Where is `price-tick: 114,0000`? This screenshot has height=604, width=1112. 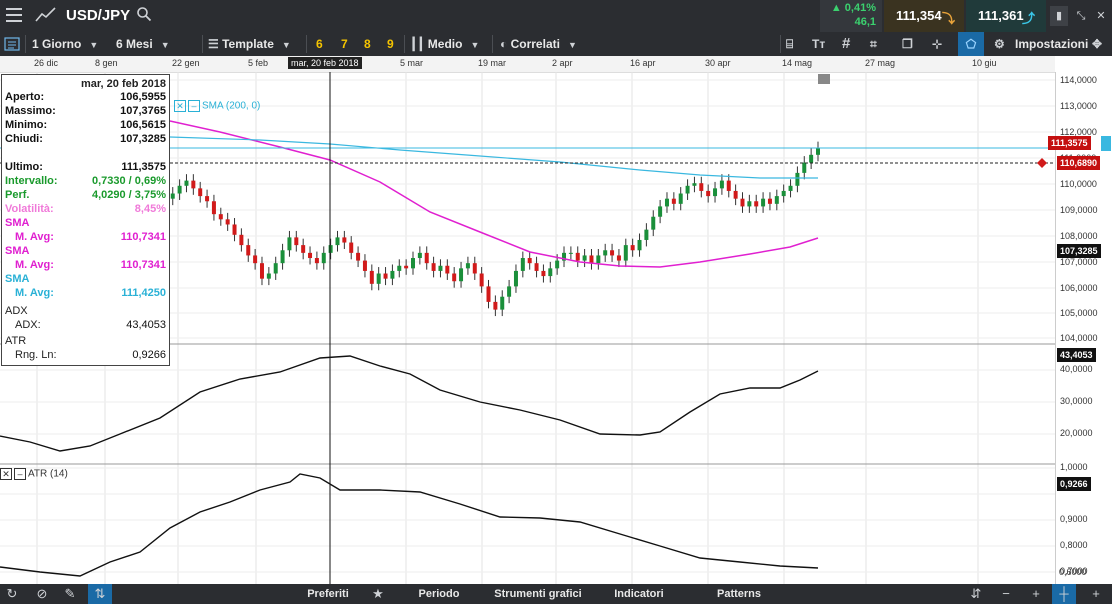 price-tick: 114,0000 is located at coordinates (1078, 80).